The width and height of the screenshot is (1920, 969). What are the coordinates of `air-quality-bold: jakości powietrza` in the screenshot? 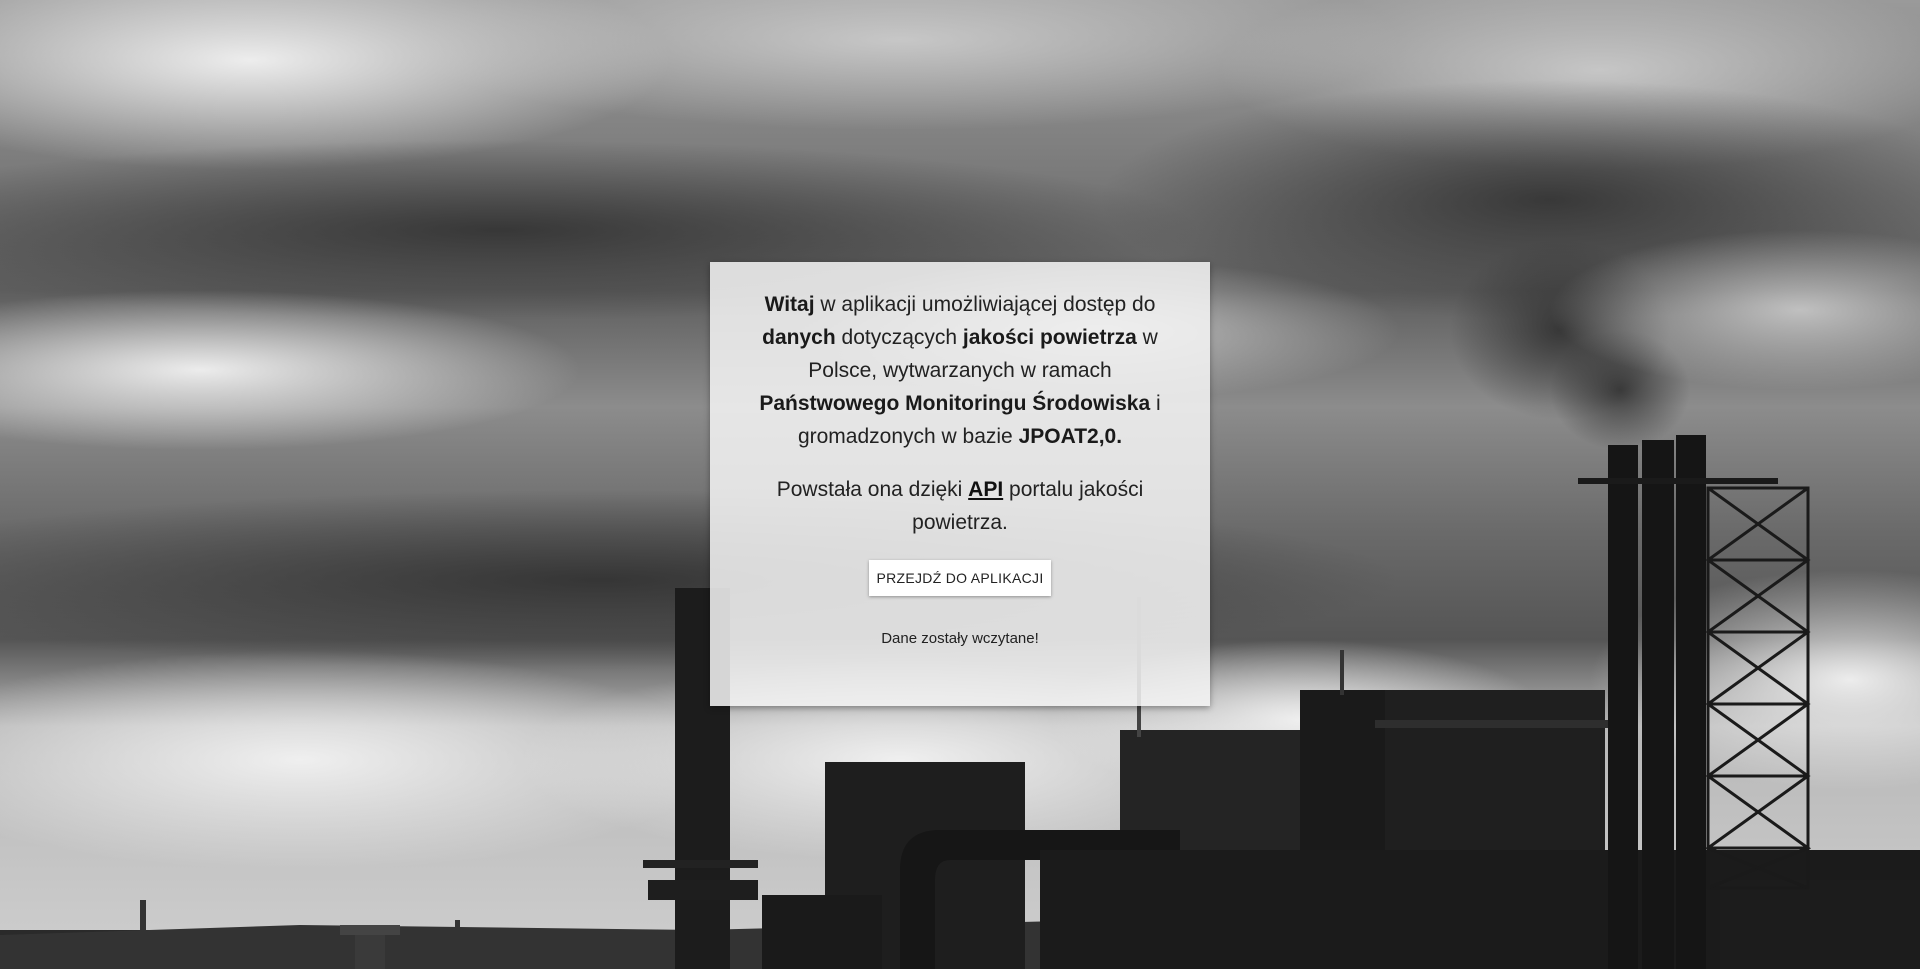 It's located at (1049, 337).